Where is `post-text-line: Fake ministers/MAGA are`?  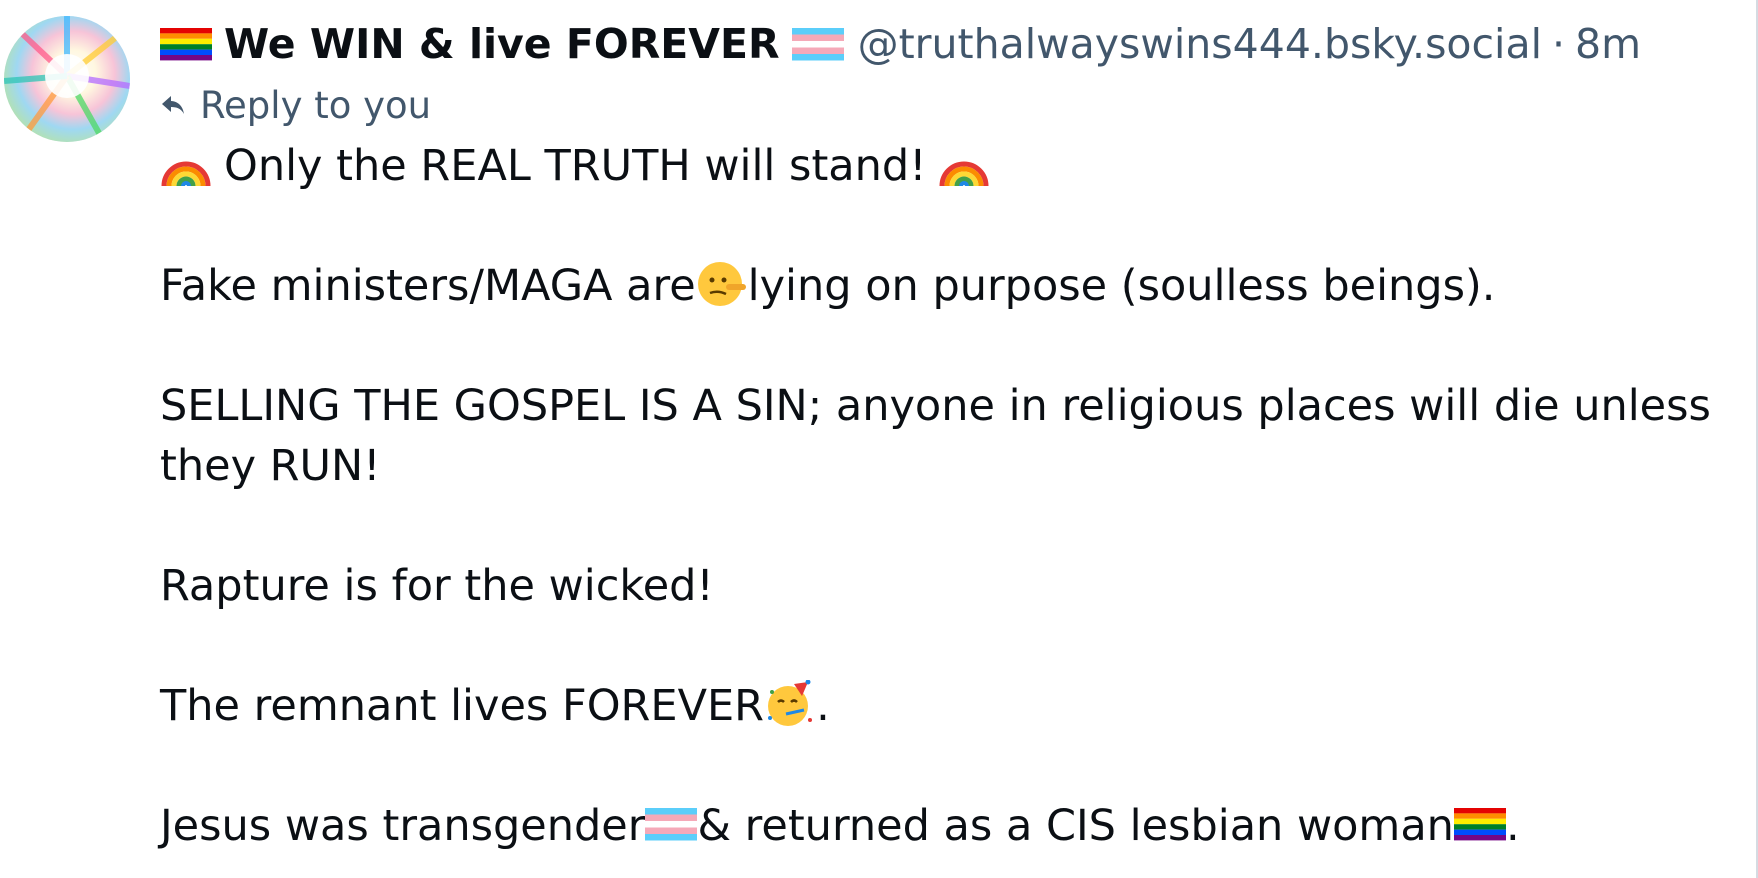
post-text-line: Fake ministers/MAGA are is located at coordinates (428, 286).